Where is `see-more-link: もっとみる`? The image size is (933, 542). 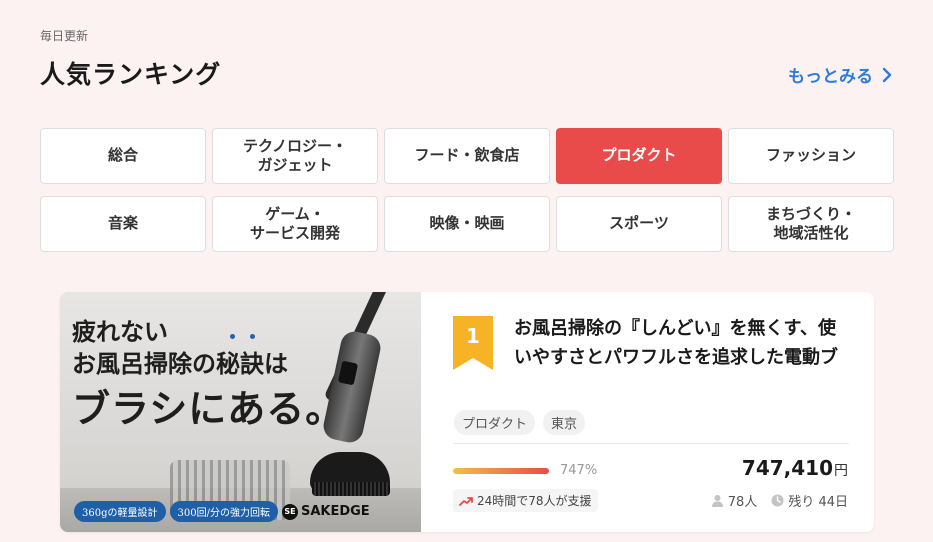 see-more-link: もっとみる is located at coordinates (840, 74).